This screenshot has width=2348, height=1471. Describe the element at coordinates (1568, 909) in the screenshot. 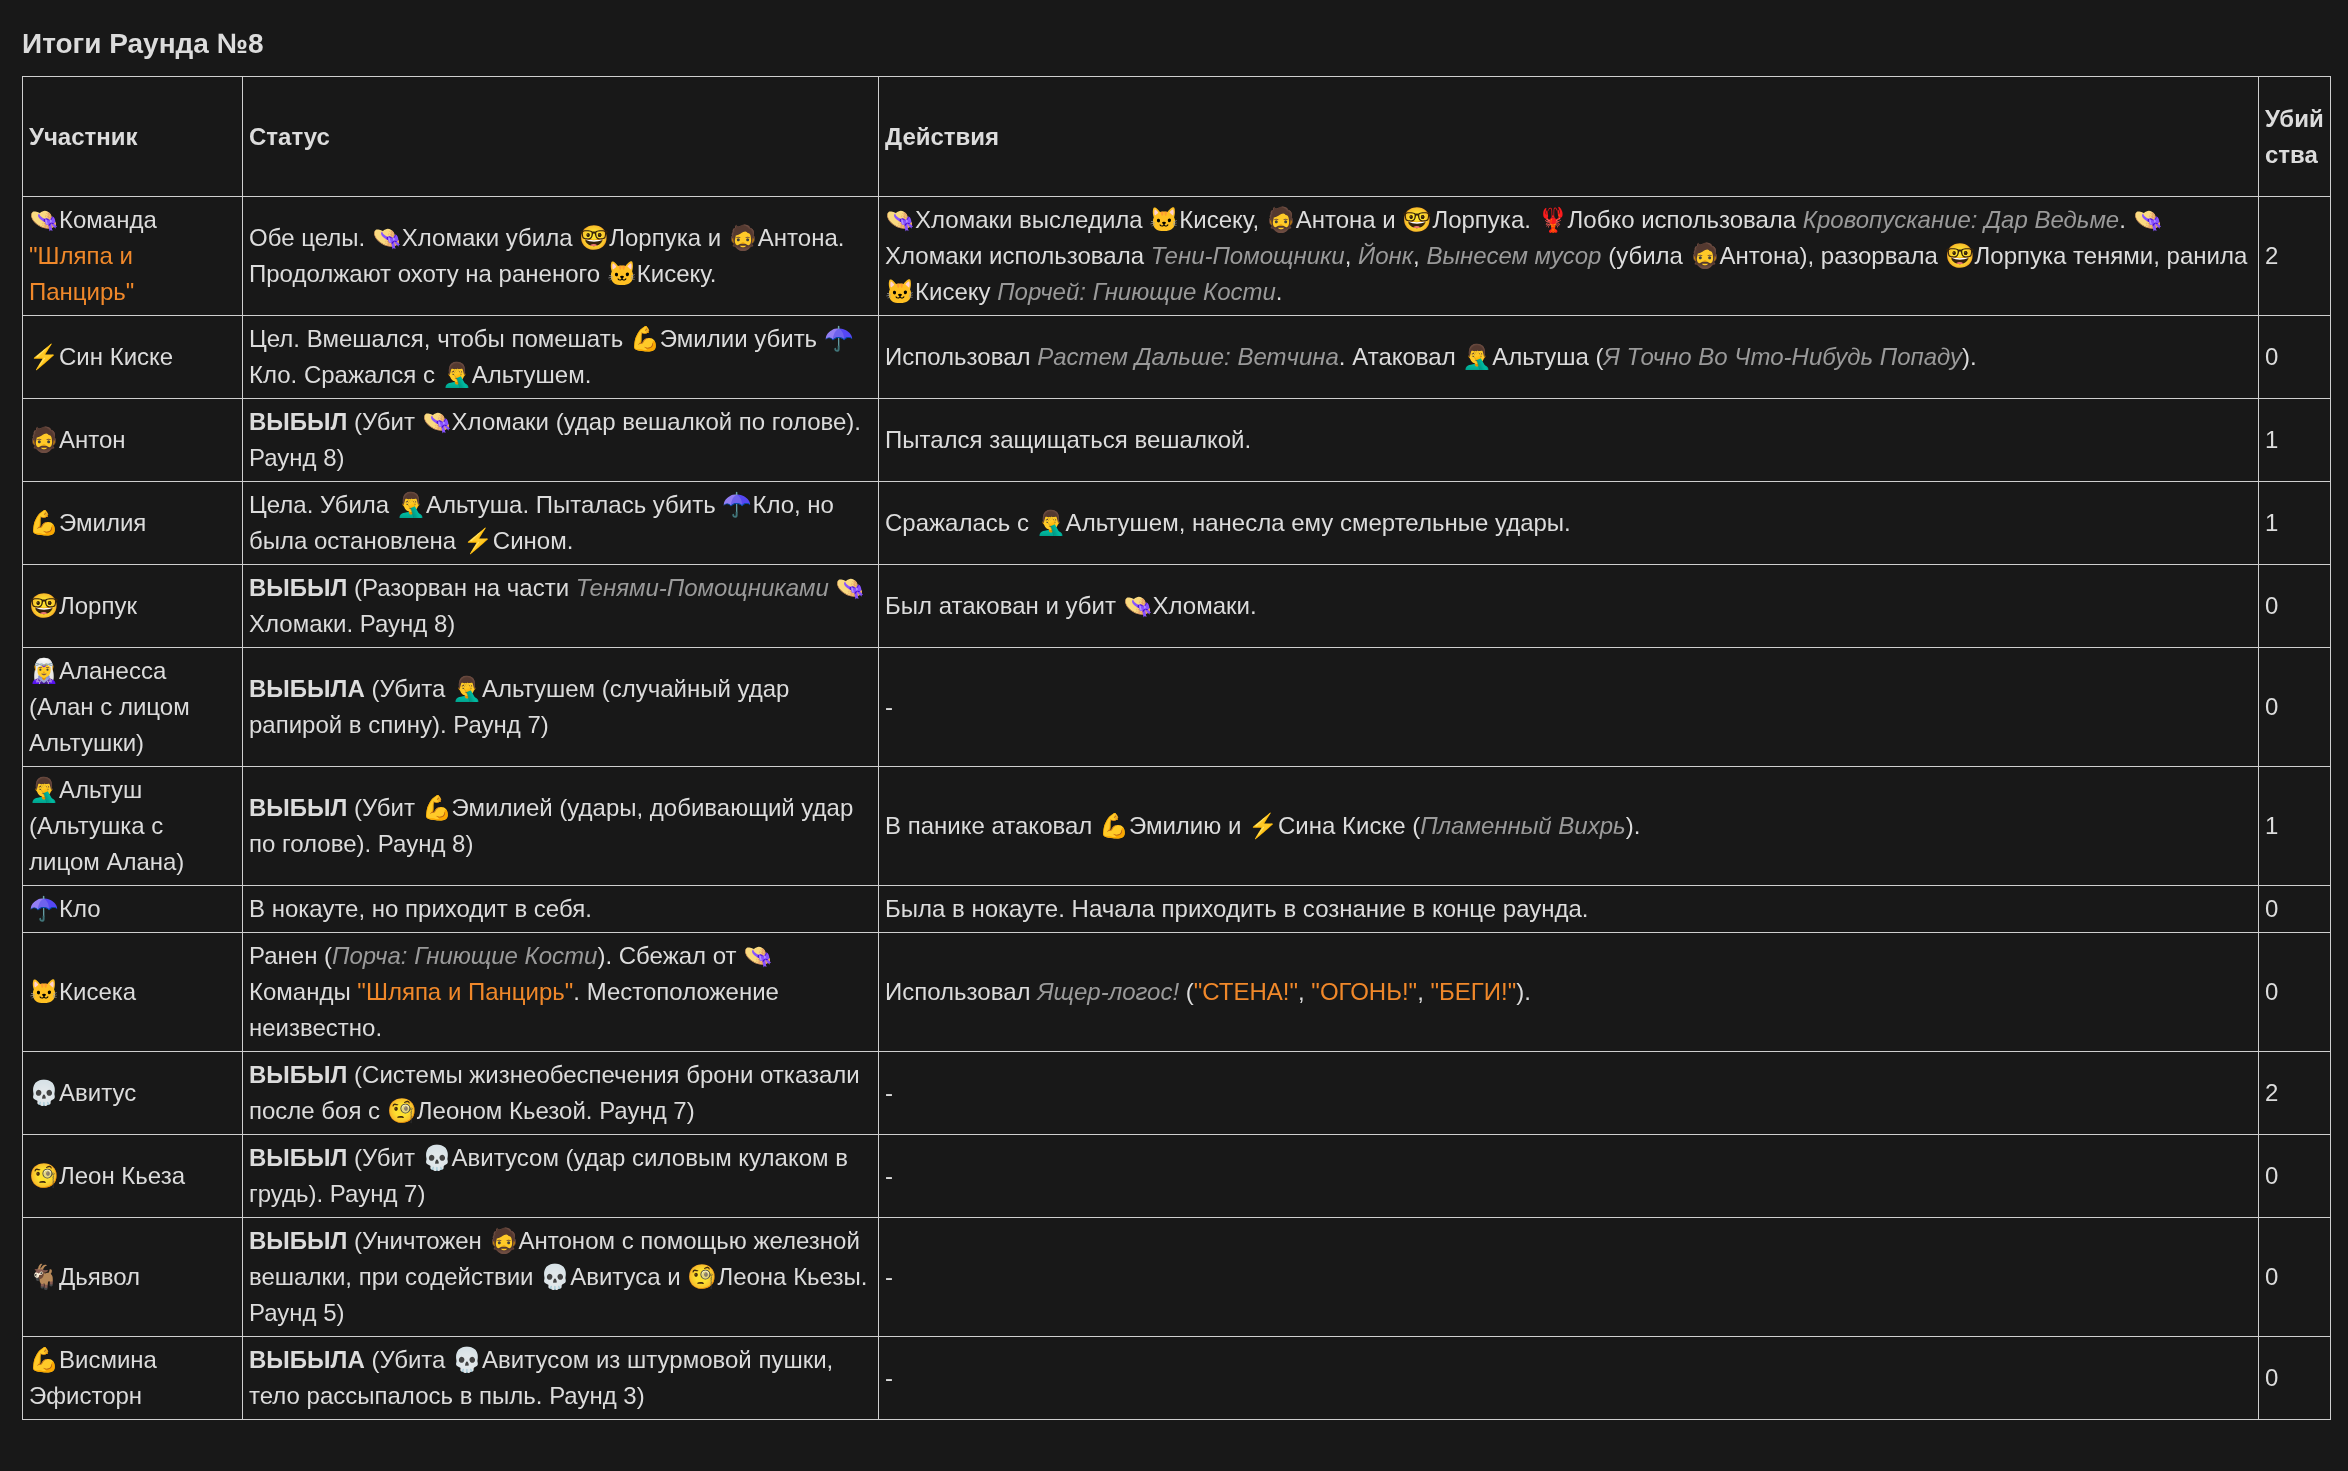

I see `actions-cell: Была в нокауте. Начала приходить в сознание в конце раунда.` at that location.